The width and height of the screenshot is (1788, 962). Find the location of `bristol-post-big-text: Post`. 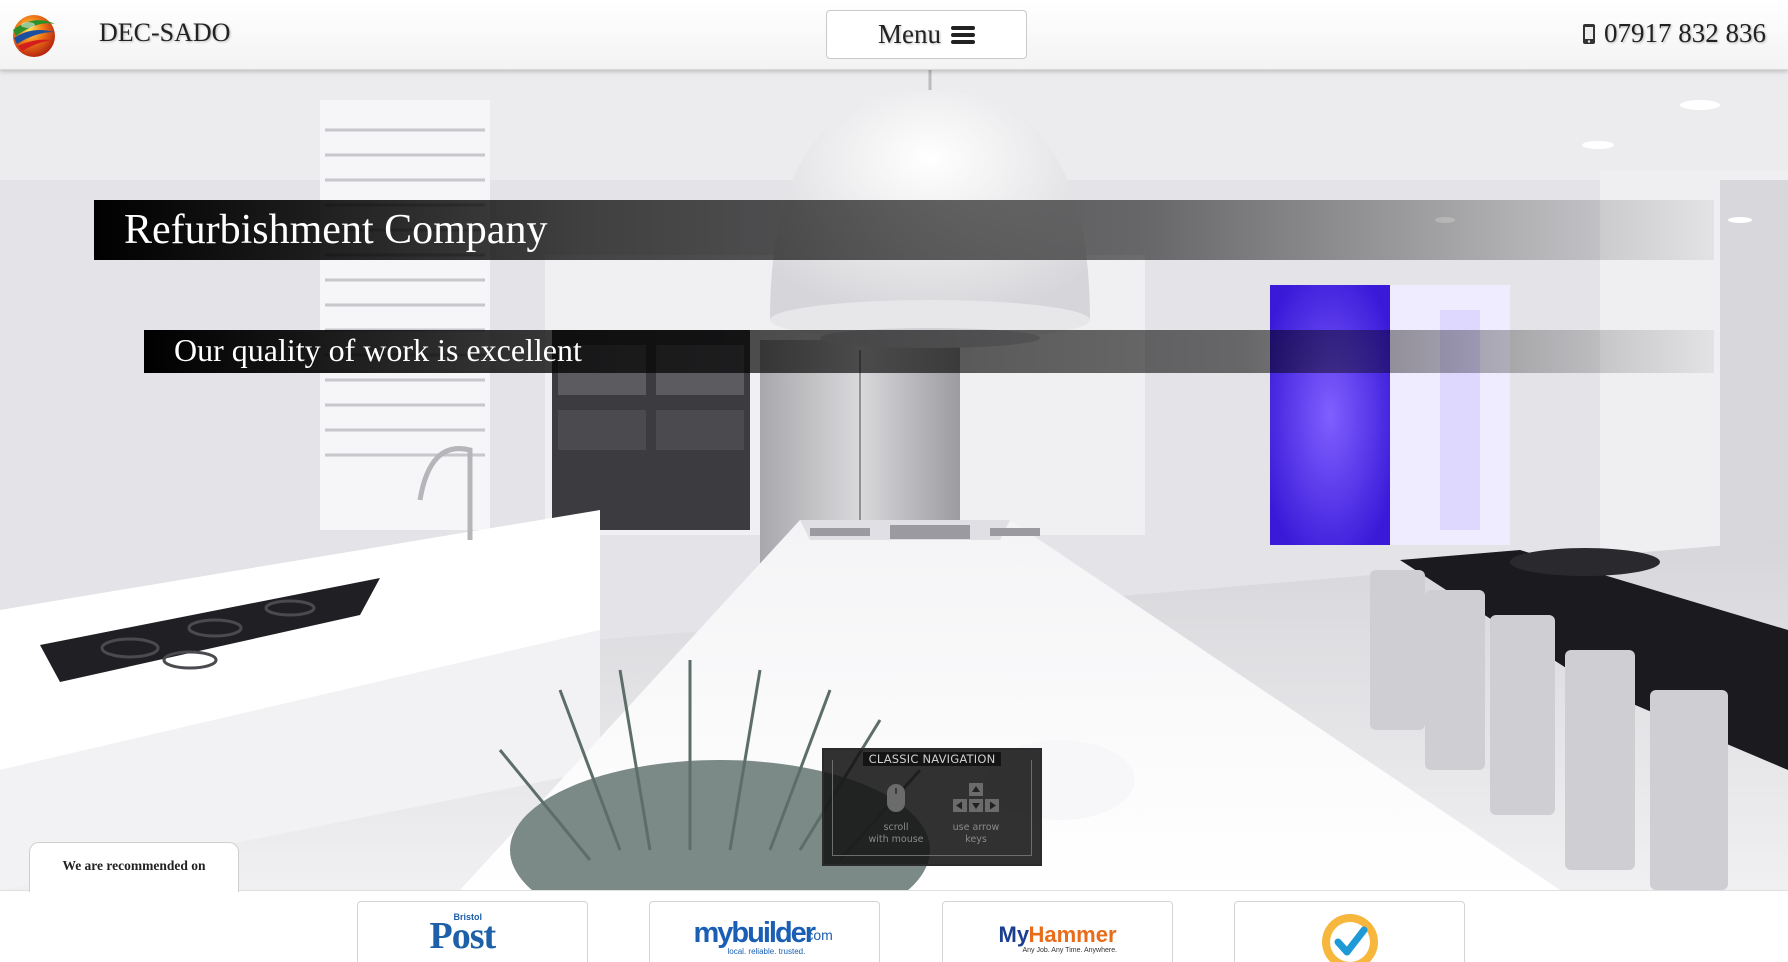

bristol-post-big-text: Post is located at coordinates (463, 936).